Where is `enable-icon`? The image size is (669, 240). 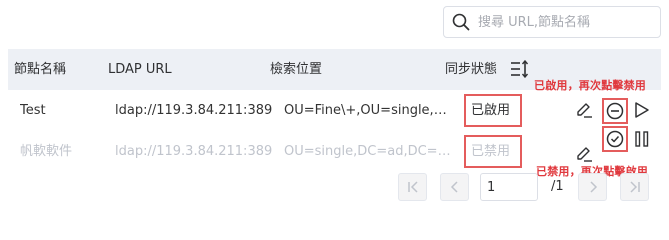
enable-icon is located at coordinates (615, 139).